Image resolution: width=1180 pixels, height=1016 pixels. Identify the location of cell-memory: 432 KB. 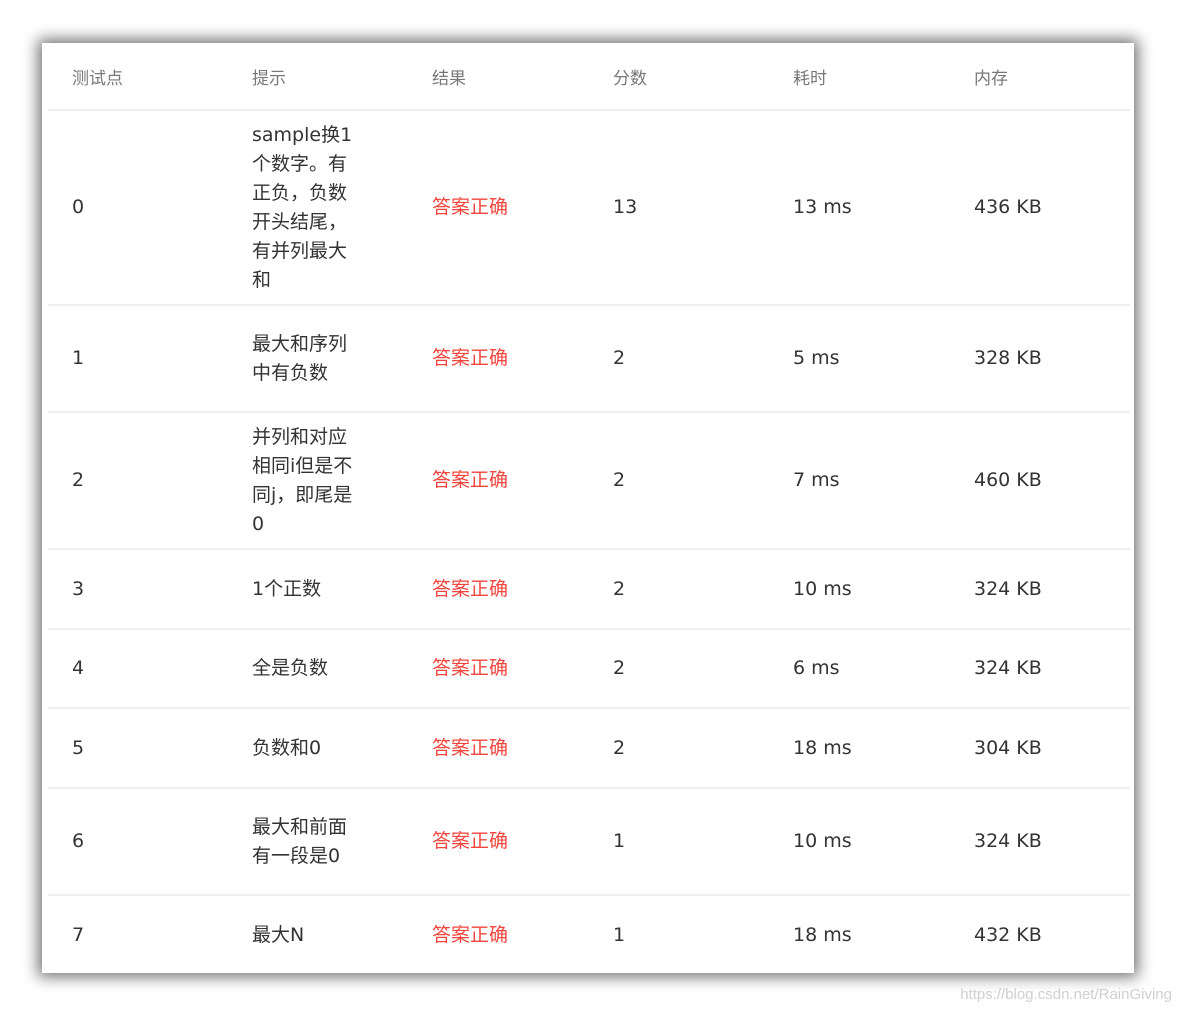
(1040, 934).